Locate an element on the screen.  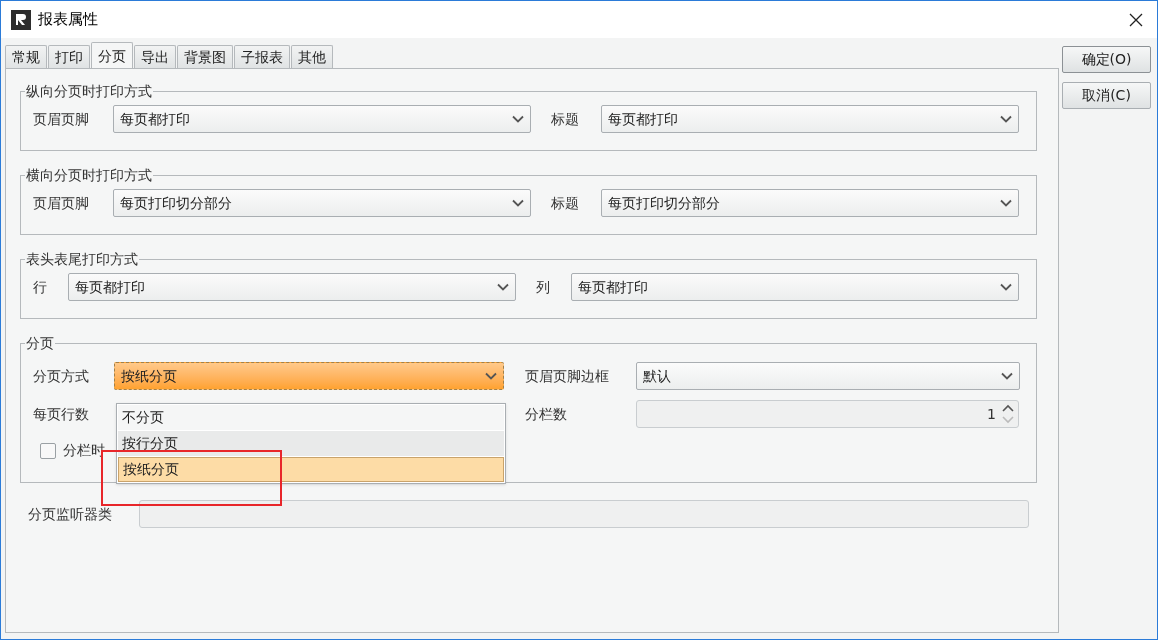
dropdown: 按纸分页 is located at coordinates (309, 376).